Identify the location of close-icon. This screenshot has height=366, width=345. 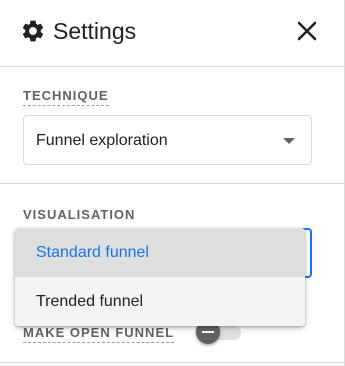
(307, 31).